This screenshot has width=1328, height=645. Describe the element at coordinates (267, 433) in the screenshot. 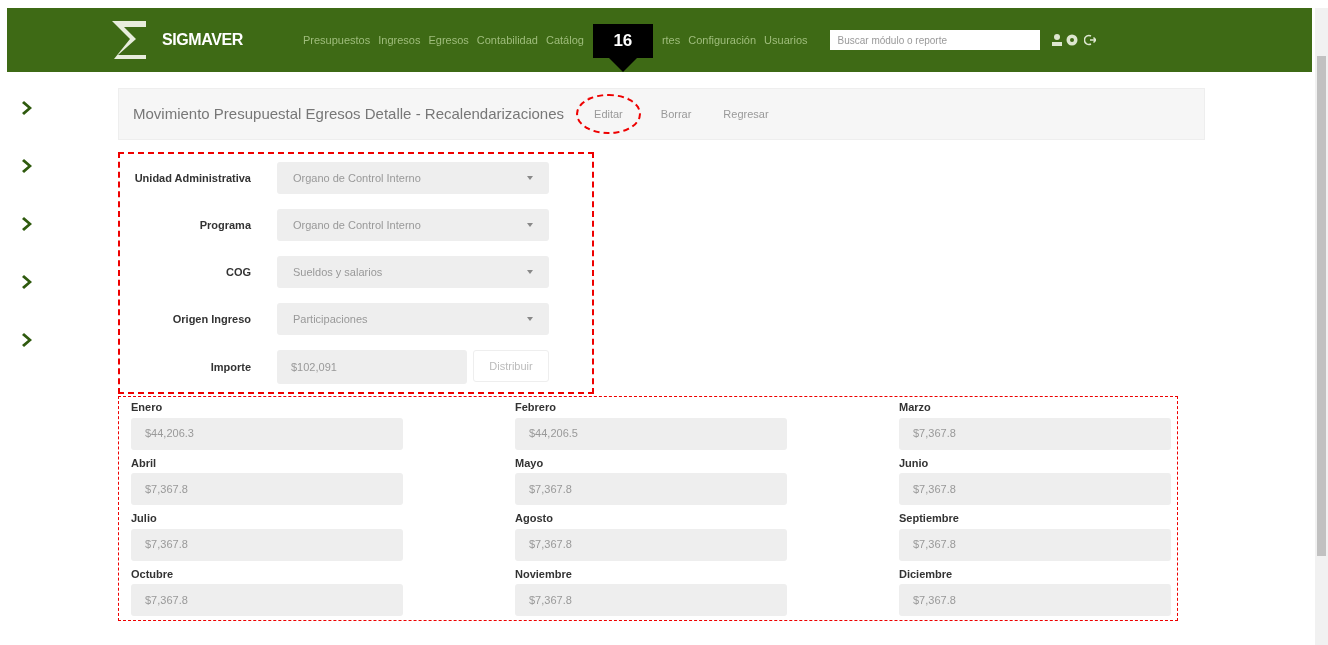

I see `month-amount-field: $44,206.3` at that location.